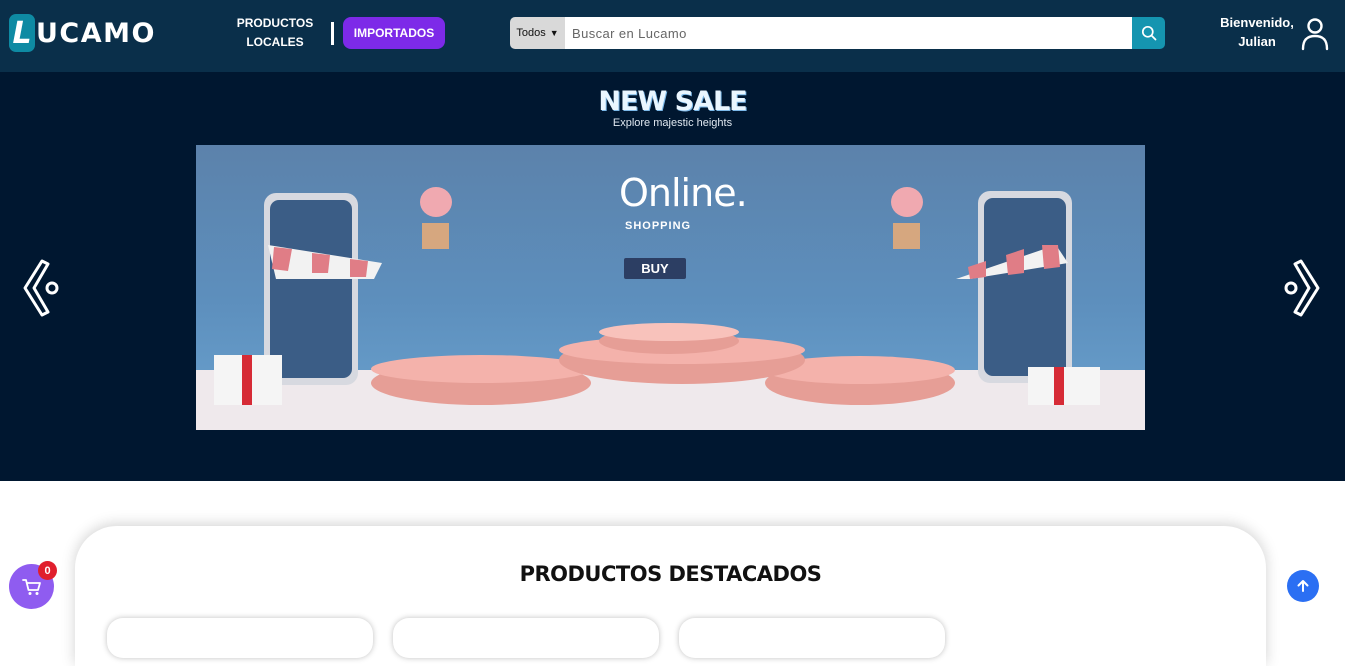 Image resolution: width=1345 pixels, height=666 pixels. What do you see at coordinates (683, 193) in the screenshot?
I see `banner-online-text: Online.` at bounding box center [683, 193].